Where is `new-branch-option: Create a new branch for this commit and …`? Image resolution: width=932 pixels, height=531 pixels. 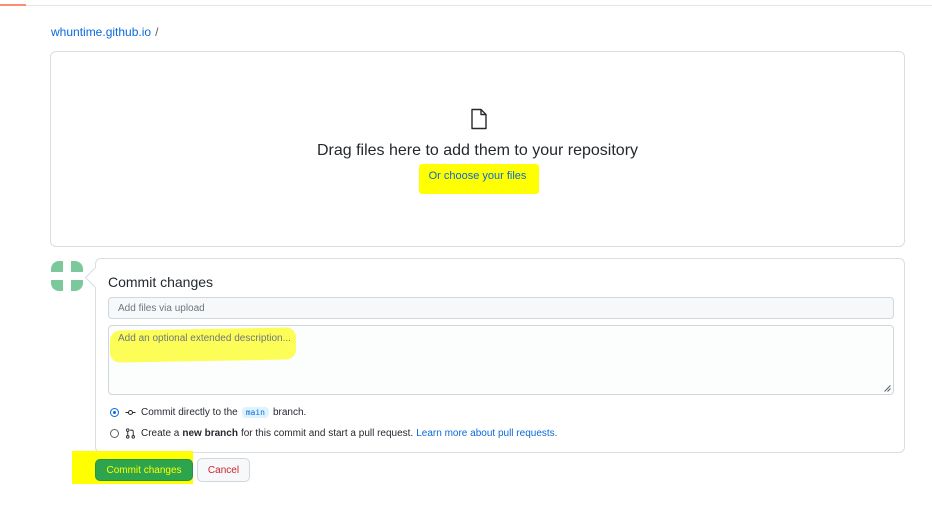
new-branch-option: Create a new branch for this commit and … is located at coordinates (333, 433).